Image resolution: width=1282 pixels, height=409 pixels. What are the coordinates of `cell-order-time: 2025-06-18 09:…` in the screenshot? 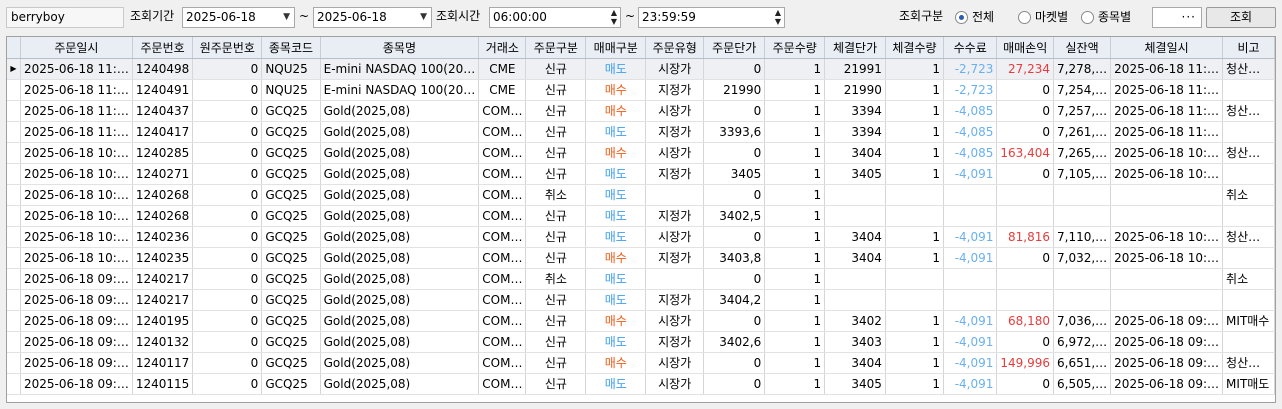 It's located at (76, 321).